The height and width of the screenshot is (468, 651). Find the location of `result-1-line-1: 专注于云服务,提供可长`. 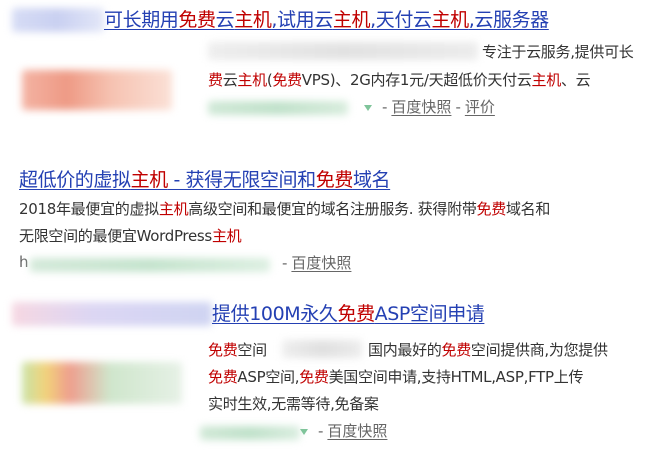

result-1-line-1: 专注于云服务,提供可长 is located at coordinates (558, 51).